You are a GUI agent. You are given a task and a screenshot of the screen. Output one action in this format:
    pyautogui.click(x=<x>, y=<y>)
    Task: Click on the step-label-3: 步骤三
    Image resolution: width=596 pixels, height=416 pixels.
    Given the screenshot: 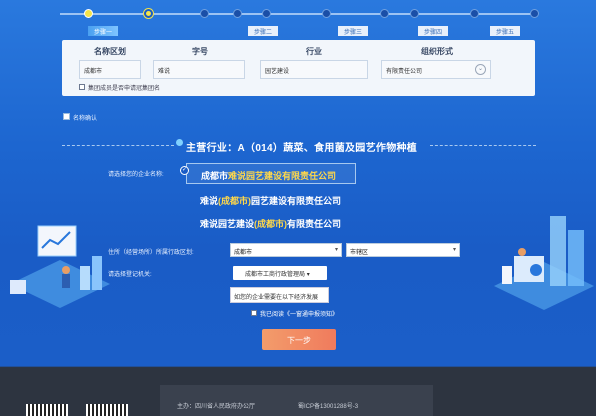 What is the action you would take?
    pyautogui.click(x=353, y=31)
    